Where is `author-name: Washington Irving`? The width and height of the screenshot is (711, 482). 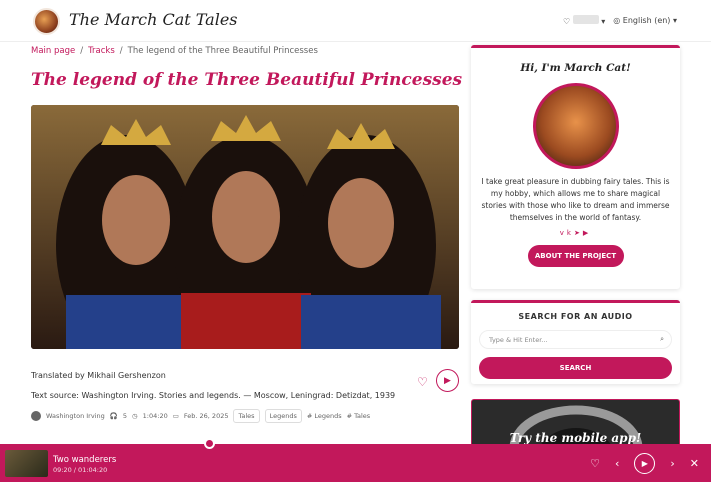
author-name: Washington Irving is located at coordinates (75, 416).